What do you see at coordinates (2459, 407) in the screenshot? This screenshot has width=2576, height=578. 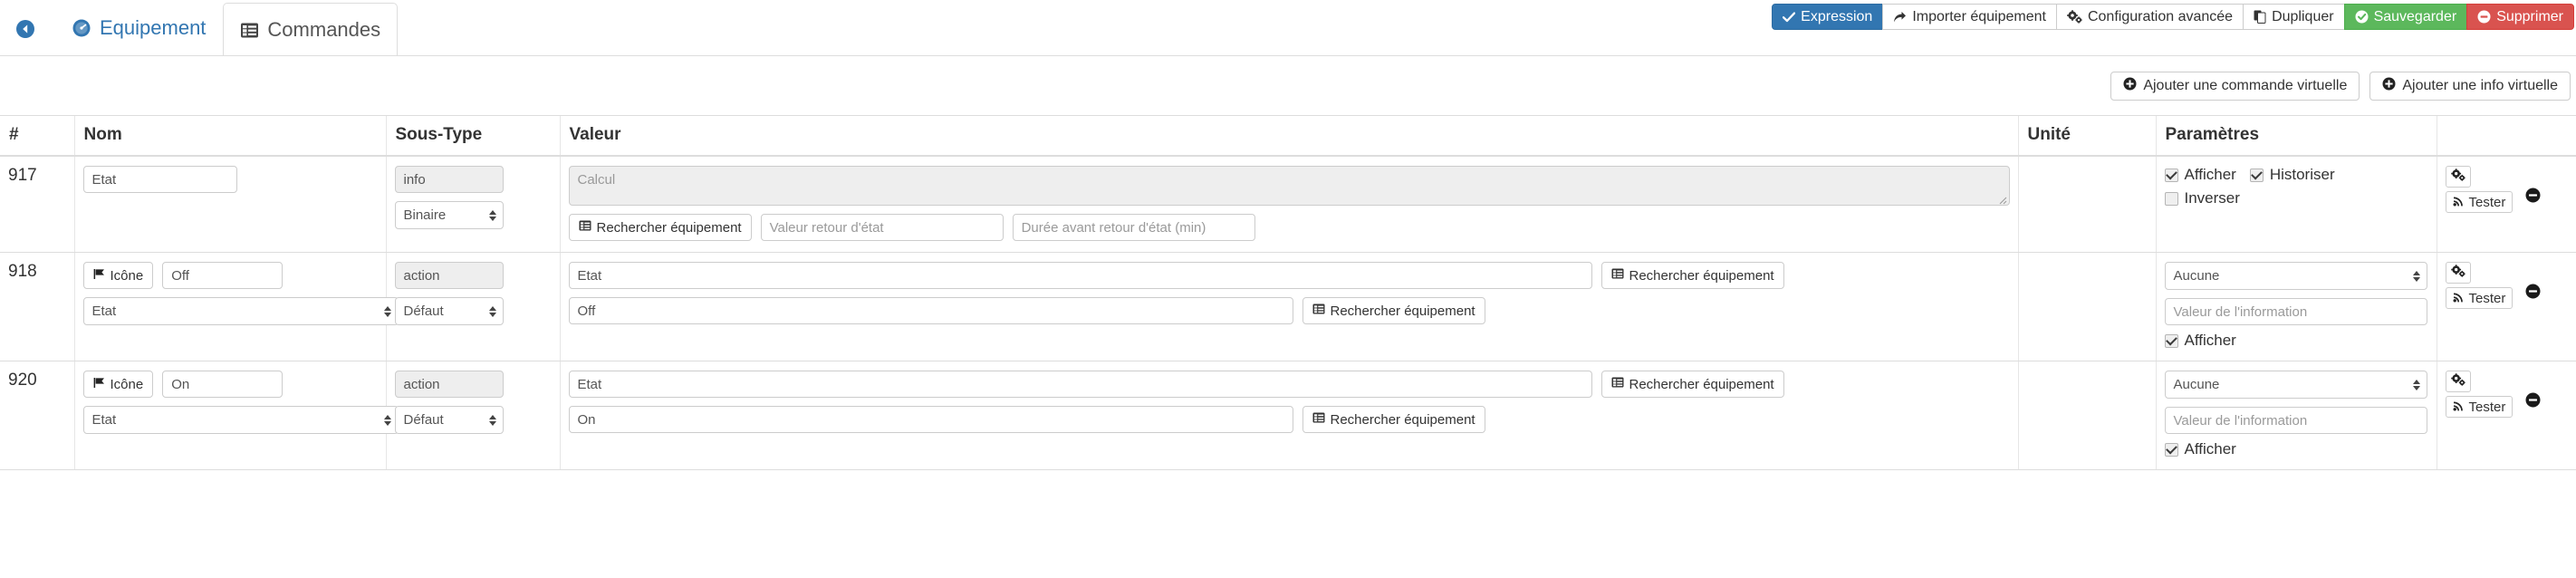 I see `rss-signal-icon` at bounding box center [2459, 407].